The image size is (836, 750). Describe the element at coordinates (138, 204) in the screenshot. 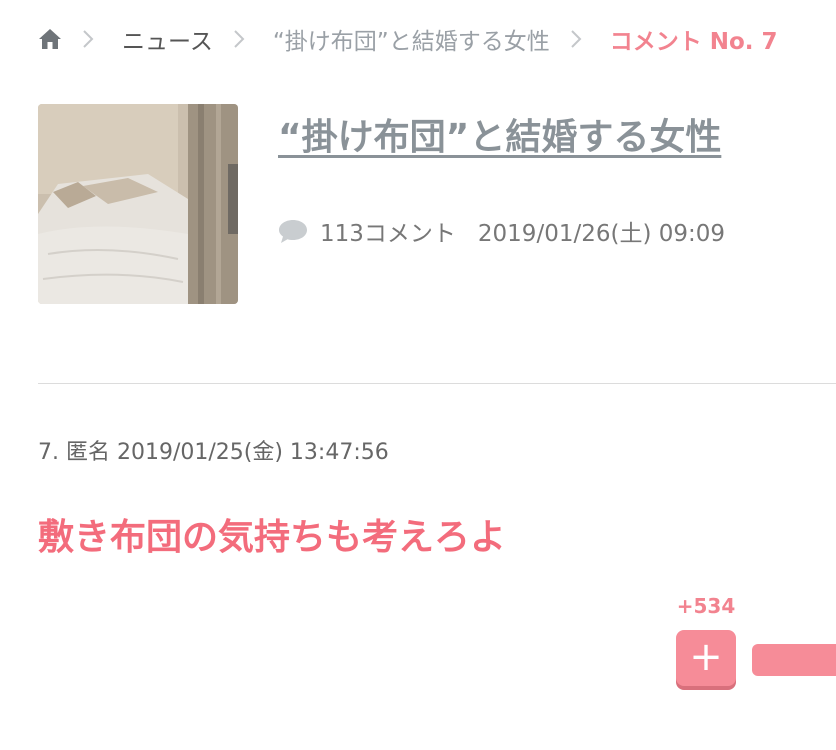

I see `article-thumbnail` at that location.